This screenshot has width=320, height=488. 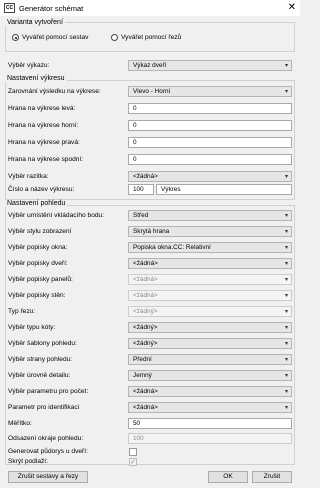 What do you see at coordinates (133, 462) in the screenshot?
I see `hide-floor-checkbox: ✓` at bounding box center [133, 462].